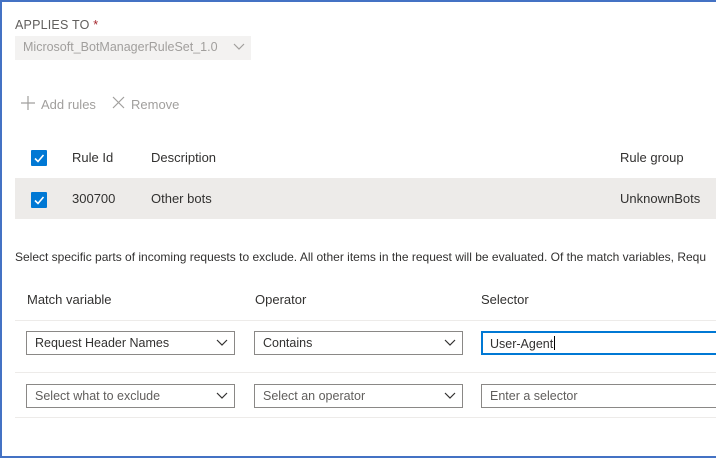 This screenshot has width=718, height=458. What do you see at coordinates (598, 396) in the screenshot?
I see `selector-input-empty: Enter a selector` at bounding box center [598, 396].